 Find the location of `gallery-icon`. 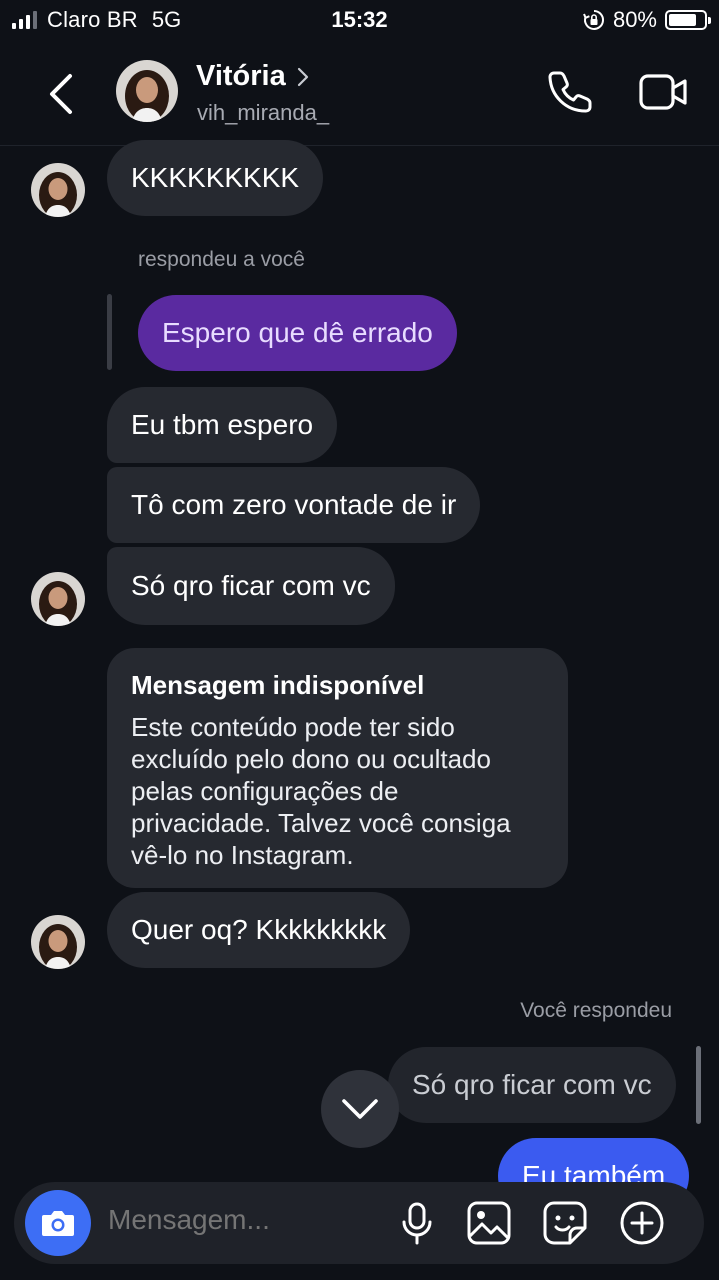

gallery-icon is located at coordinates (489, 1223).